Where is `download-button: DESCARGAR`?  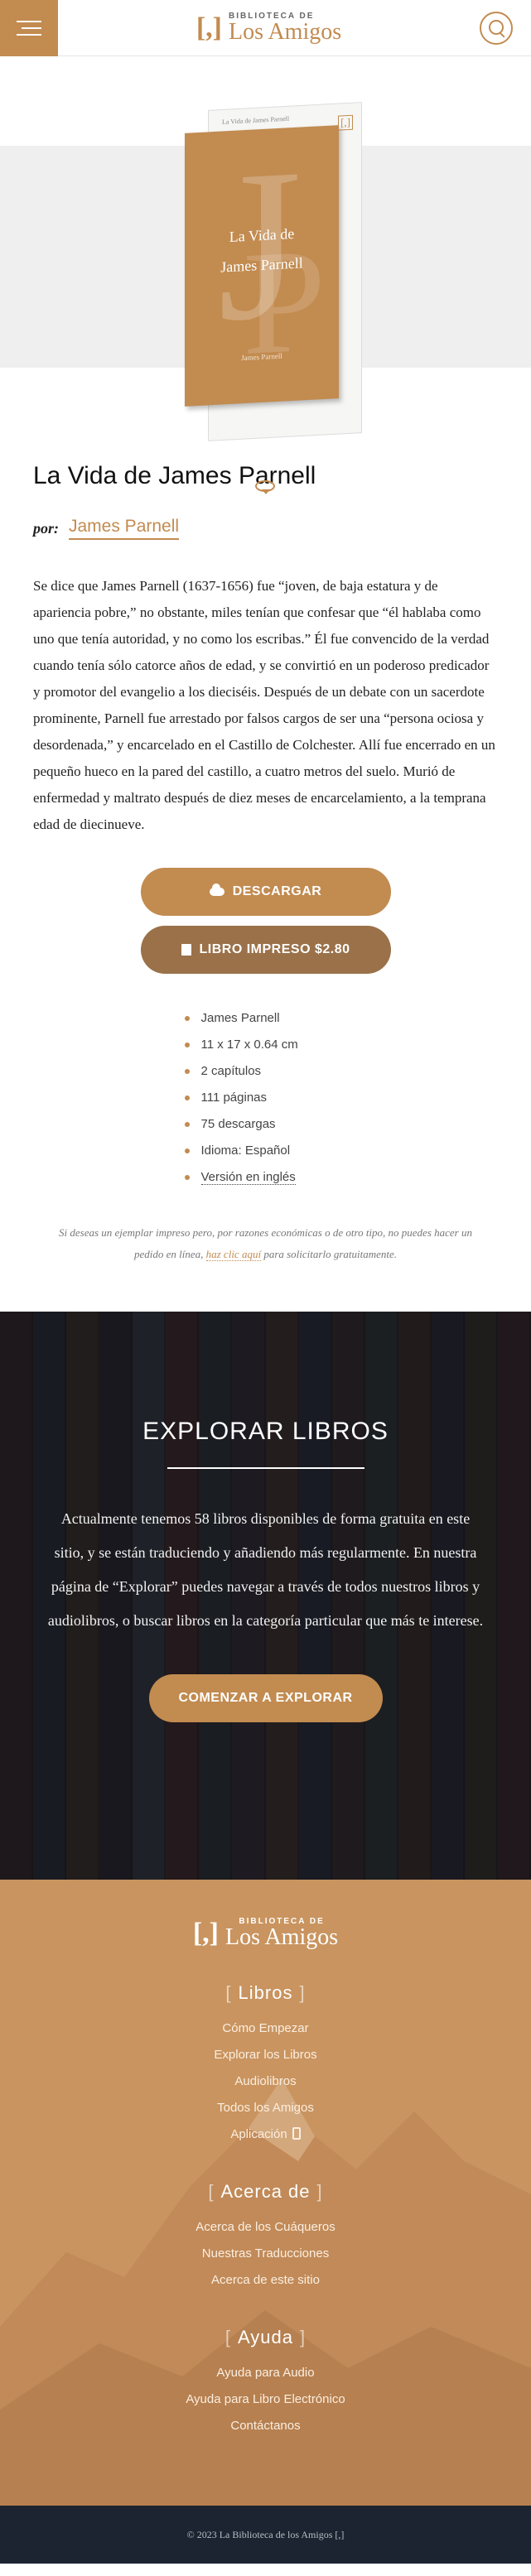
download-button: DESCARGAR is located at coordinates (265, 892).